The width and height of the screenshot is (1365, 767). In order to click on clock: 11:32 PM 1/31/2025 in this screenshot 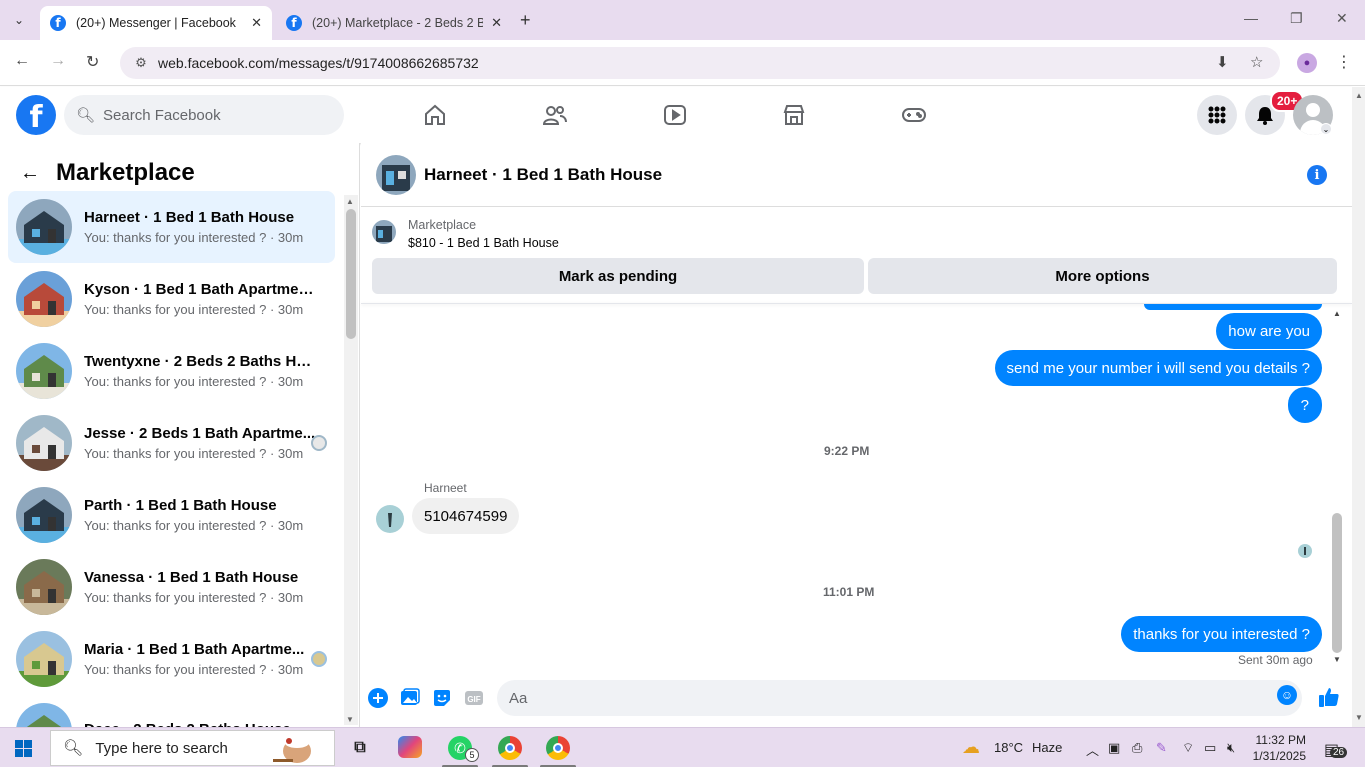, I will do `click(1266, 748)`.